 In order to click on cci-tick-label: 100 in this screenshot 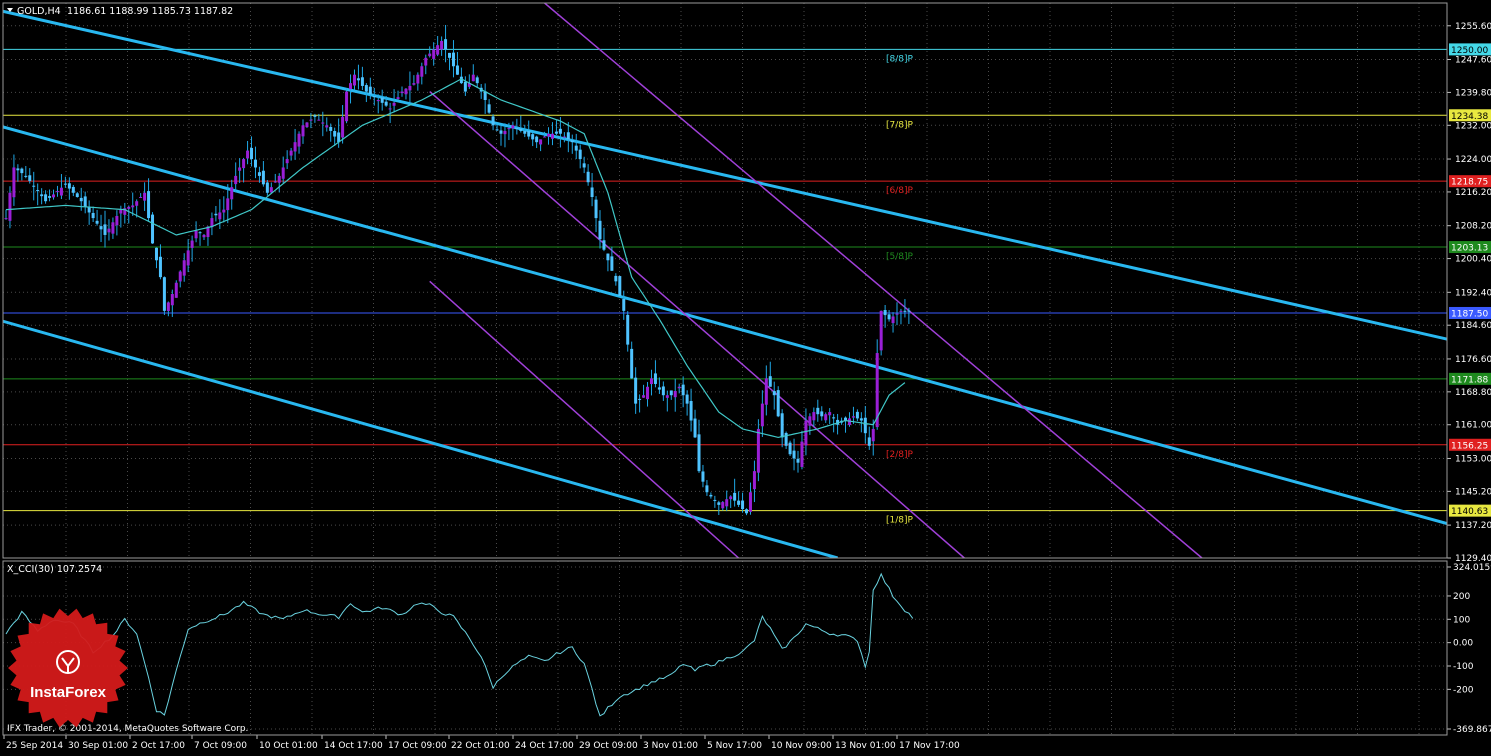, I will do `click(1461, 620)`.